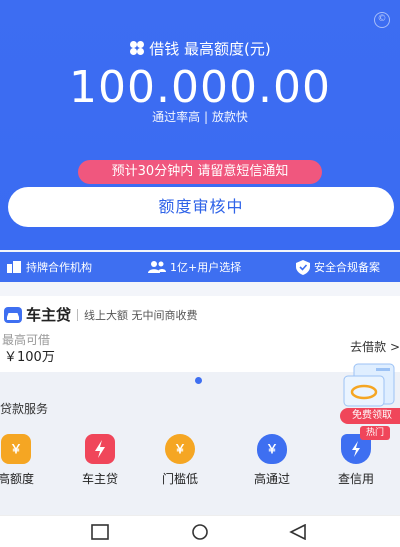  Describe the element at coordinates (100, 532) in the screenshot. I see `recents-icon` at that location.